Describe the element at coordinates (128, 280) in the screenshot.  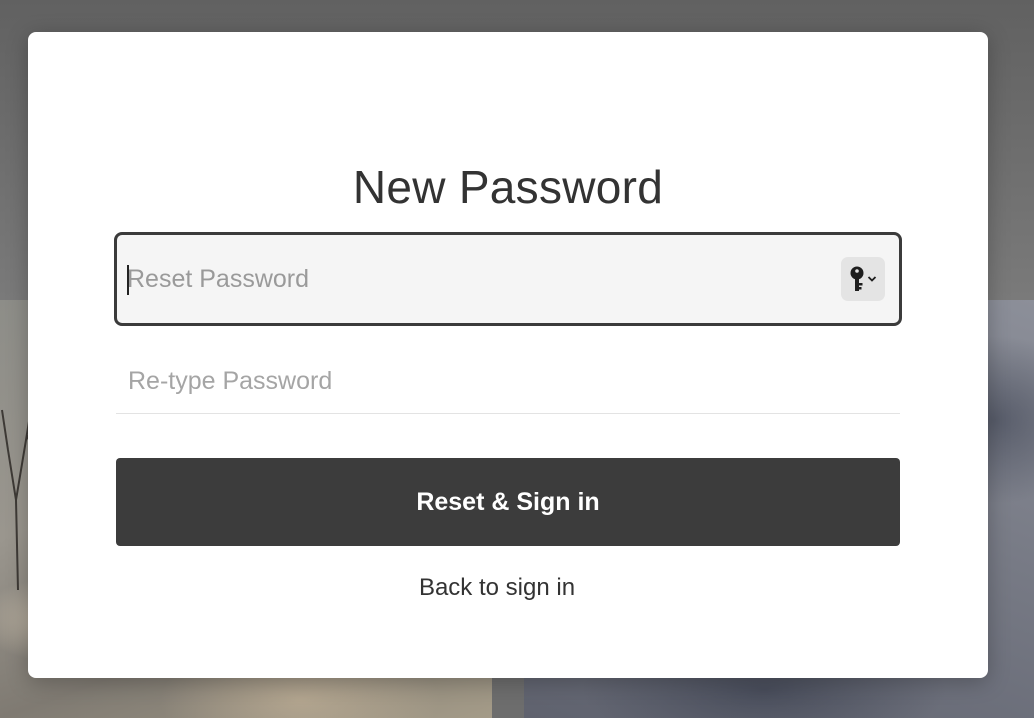
I see `text-caret` at that location.